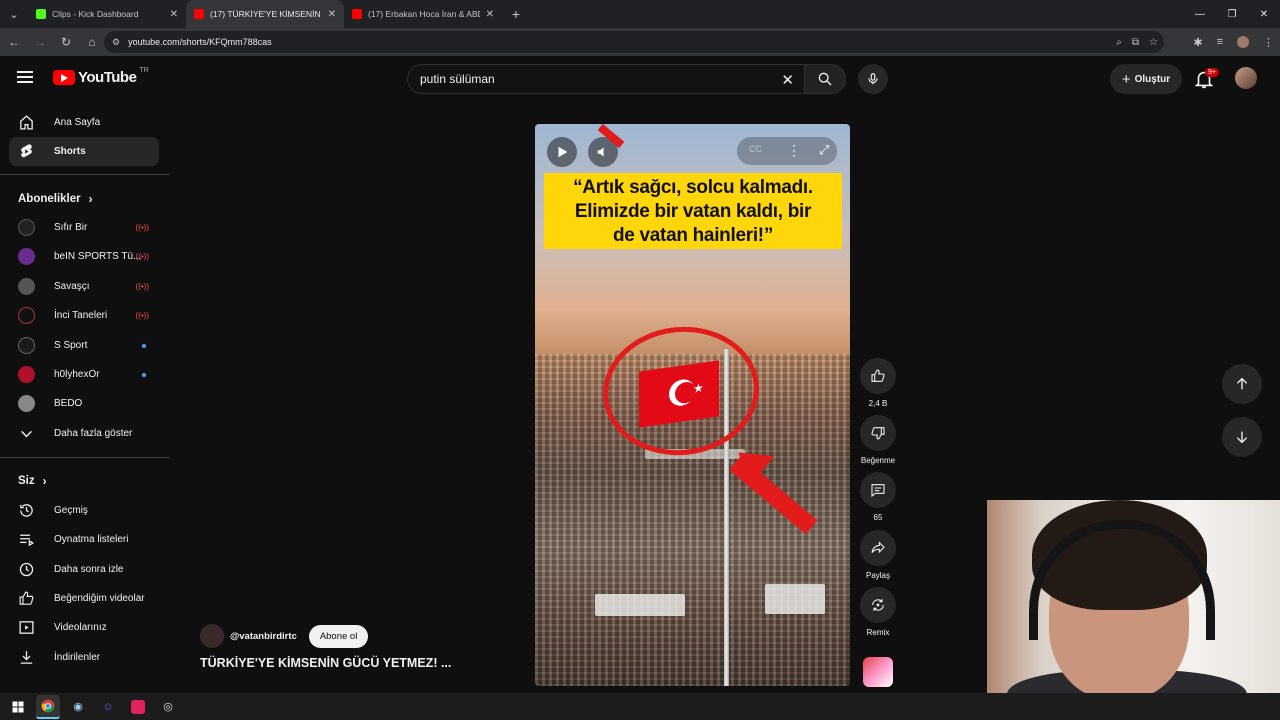 This screenshot has height=720, width=1280. What do you see at coordinates (516, 14) in the screenshot?
I see `new-tab-button: +` at bounding box center [516, 14].